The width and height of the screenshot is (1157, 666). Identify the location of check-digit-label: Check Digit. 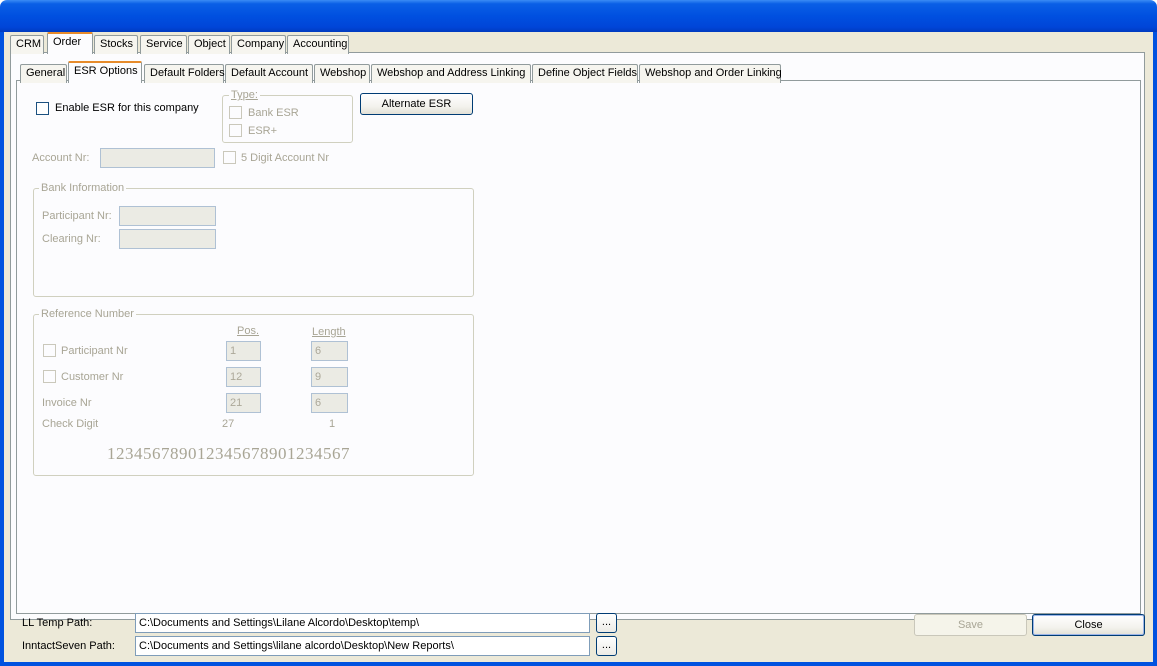
(70, 424).